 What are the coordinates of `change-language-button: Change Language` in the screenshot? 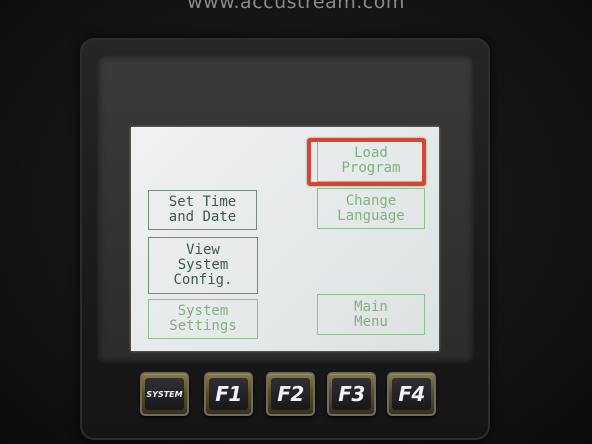 It's located at (371, 208).